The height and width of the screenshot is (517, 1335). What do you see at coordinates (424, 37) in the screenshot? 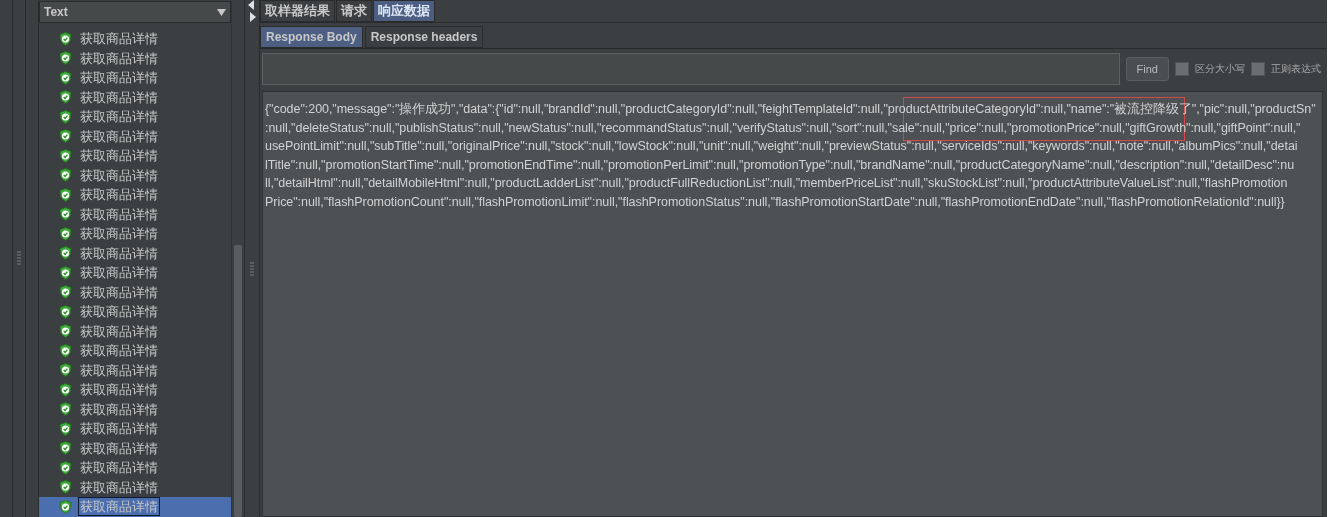
I see `tab: Response headers` at bounding box center [424, 37].